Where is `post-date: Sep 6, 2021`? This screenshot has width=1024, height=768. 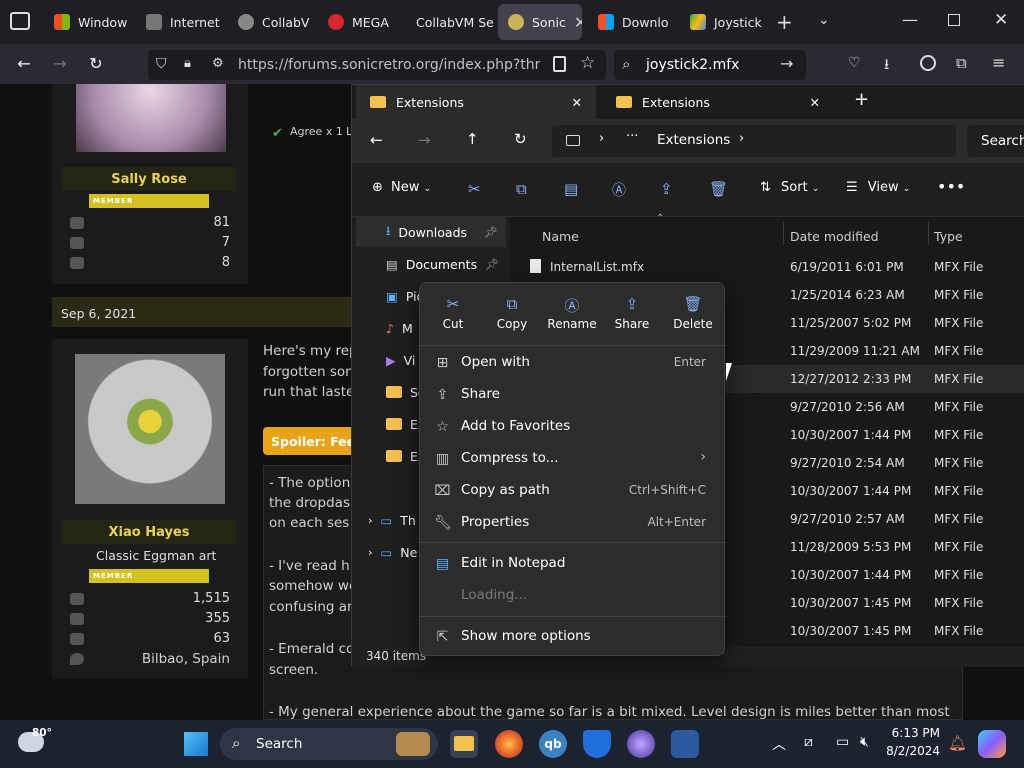
post-date: Sep 6, 2021 is located at coordinates (98, 313).